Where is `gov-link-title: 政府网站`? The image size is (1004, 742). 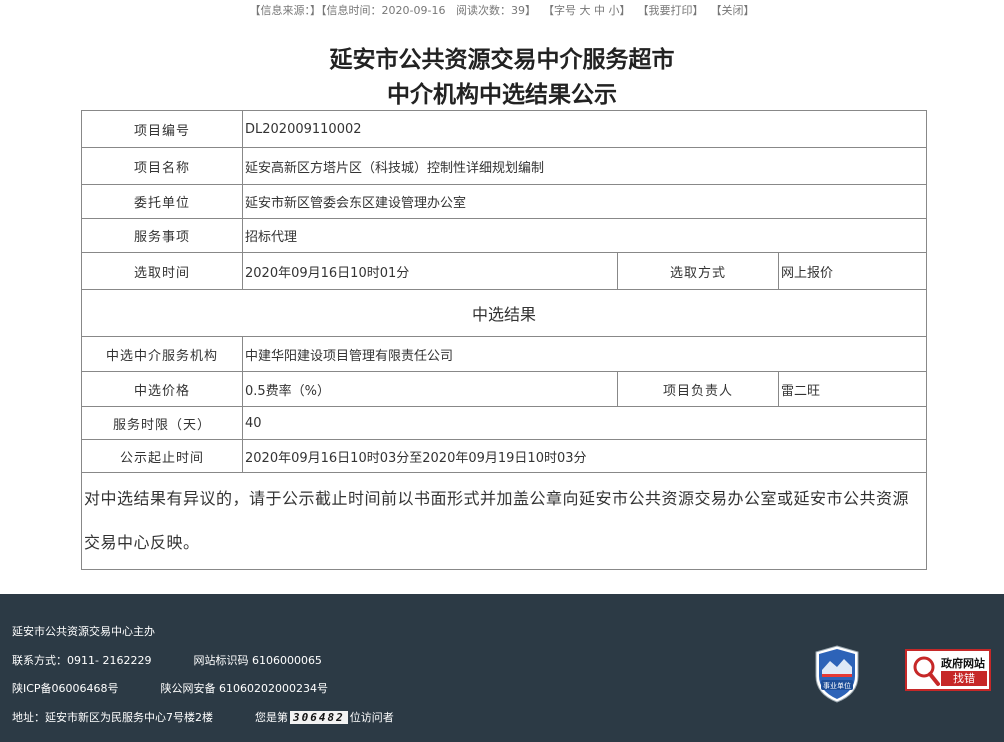 gov-link-title: 政府网站 is located at coordinates (963, 663).